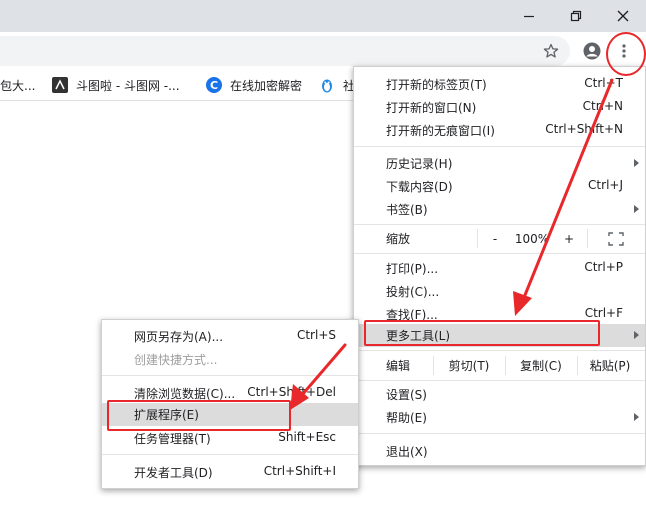 Image resolution: width=646 pixels, height=517 pixels. I want to click on bookmark-star-button, so click(551, 51).